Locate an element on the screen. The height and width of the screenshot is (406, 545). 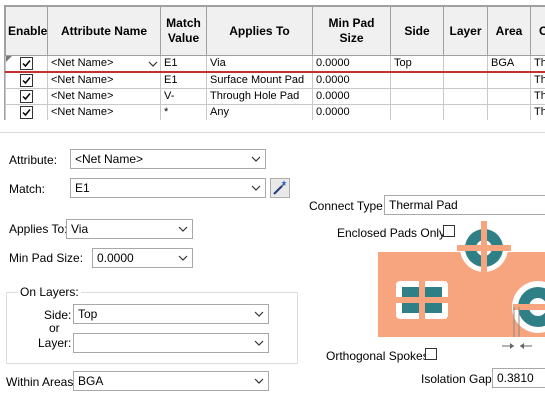
isolation-gap-input: 0.3810 is located at coordinates (518, 378).